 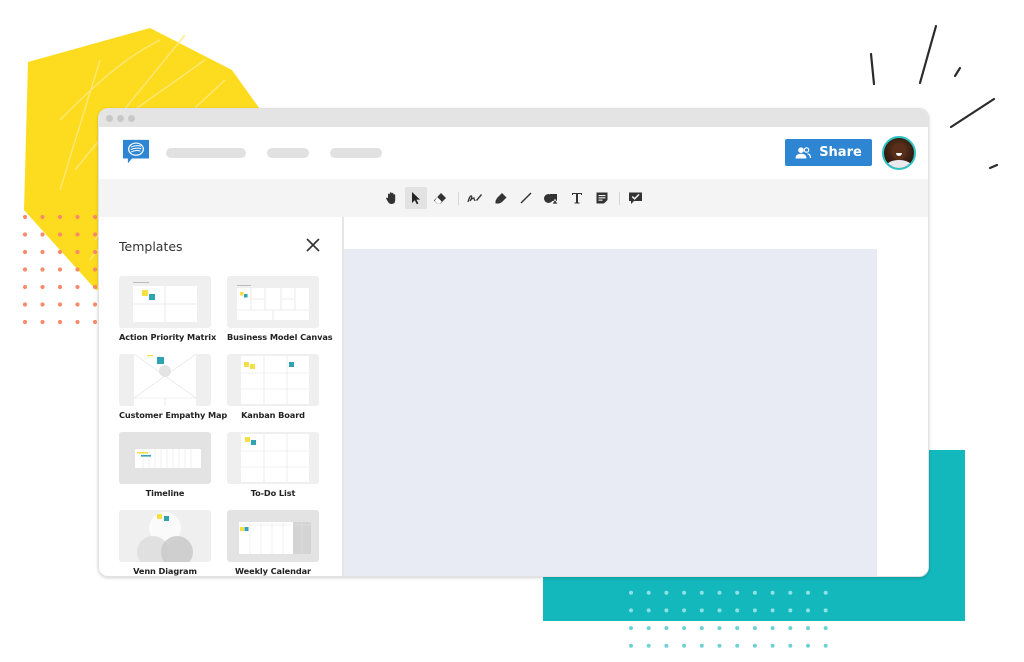 I want to click on decorative-orange-dots, so click(x=60, y=269).